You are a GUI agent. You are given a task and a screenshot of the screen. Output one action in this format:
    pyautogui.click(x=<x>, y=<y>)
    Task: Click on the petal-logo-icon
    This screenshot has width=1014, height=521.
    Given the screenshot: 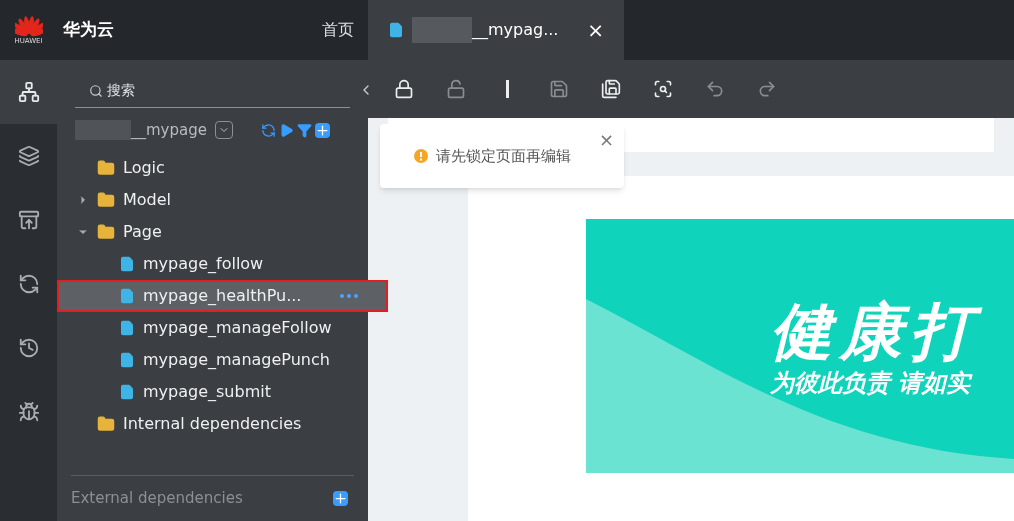 What is the action you would take?
    pyautogui.click(x=28, y=26)
    